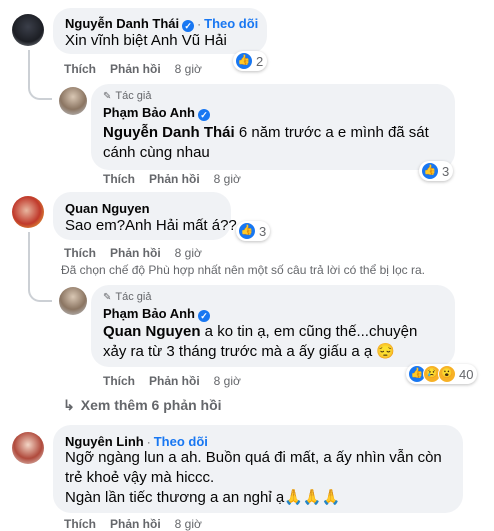 The width and height of the screenshot is (494, 531). Describe the element at coordinates (69, 405) in the screenshot. I see `reply-arrow-icon: ↳` at that location.